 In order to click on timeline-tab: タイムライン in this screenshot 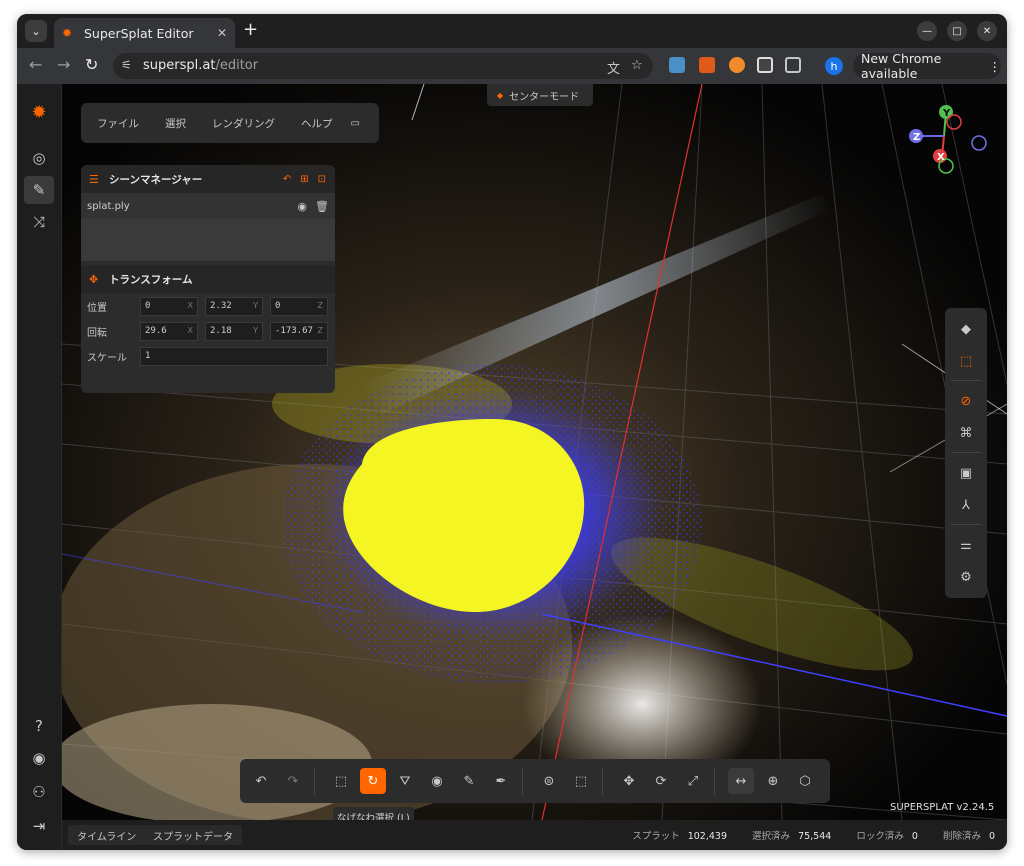, I will do `click(107, 835)`.